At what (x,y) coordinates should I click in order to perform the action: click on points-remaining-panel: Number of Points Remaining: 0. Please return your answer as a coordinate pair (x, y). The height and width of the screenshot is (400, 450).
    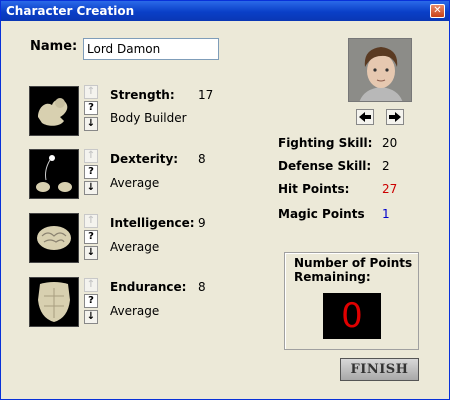
    Looking at the image, I should click on (351, 301).